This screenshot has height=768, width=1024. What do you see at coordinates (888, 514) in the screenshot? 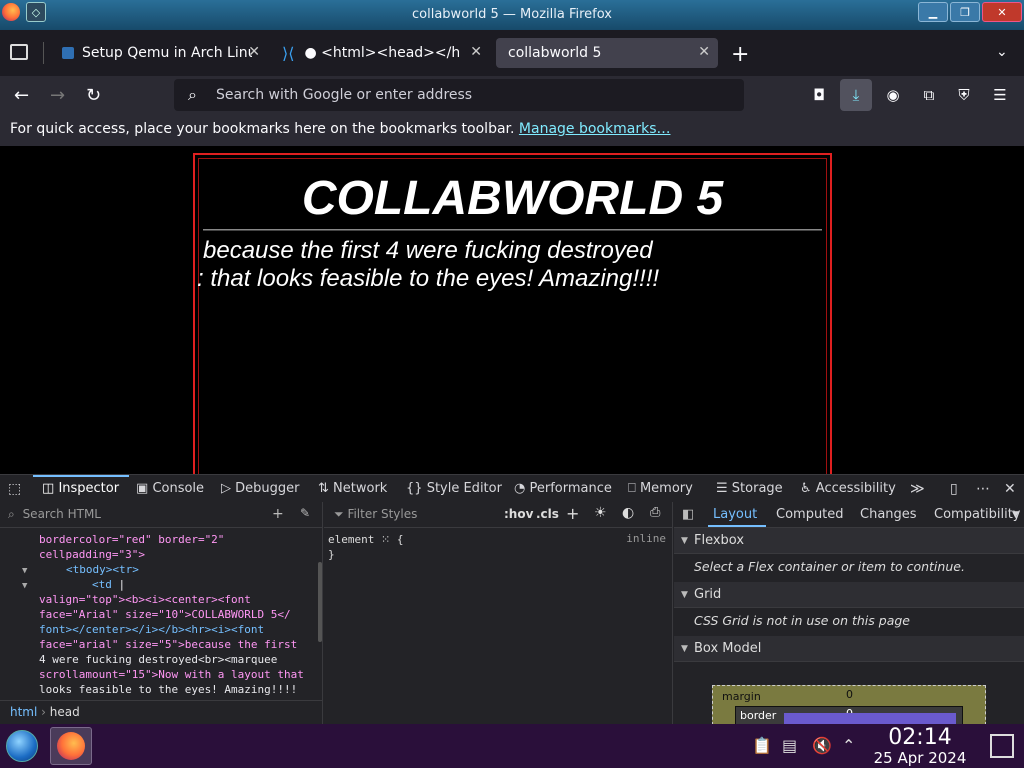
I see `tab-changes: Changes` at bounding box center [888, 514].